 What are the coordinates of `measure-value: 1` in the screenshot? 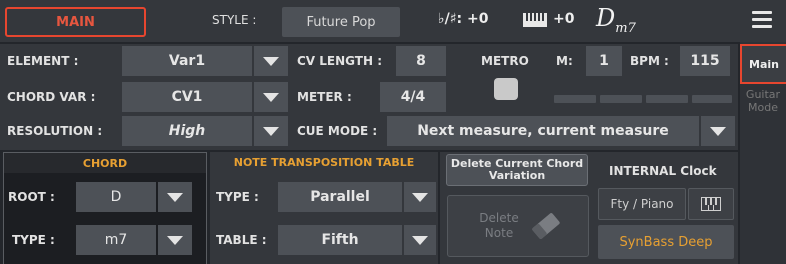 It's located at (604, 61).